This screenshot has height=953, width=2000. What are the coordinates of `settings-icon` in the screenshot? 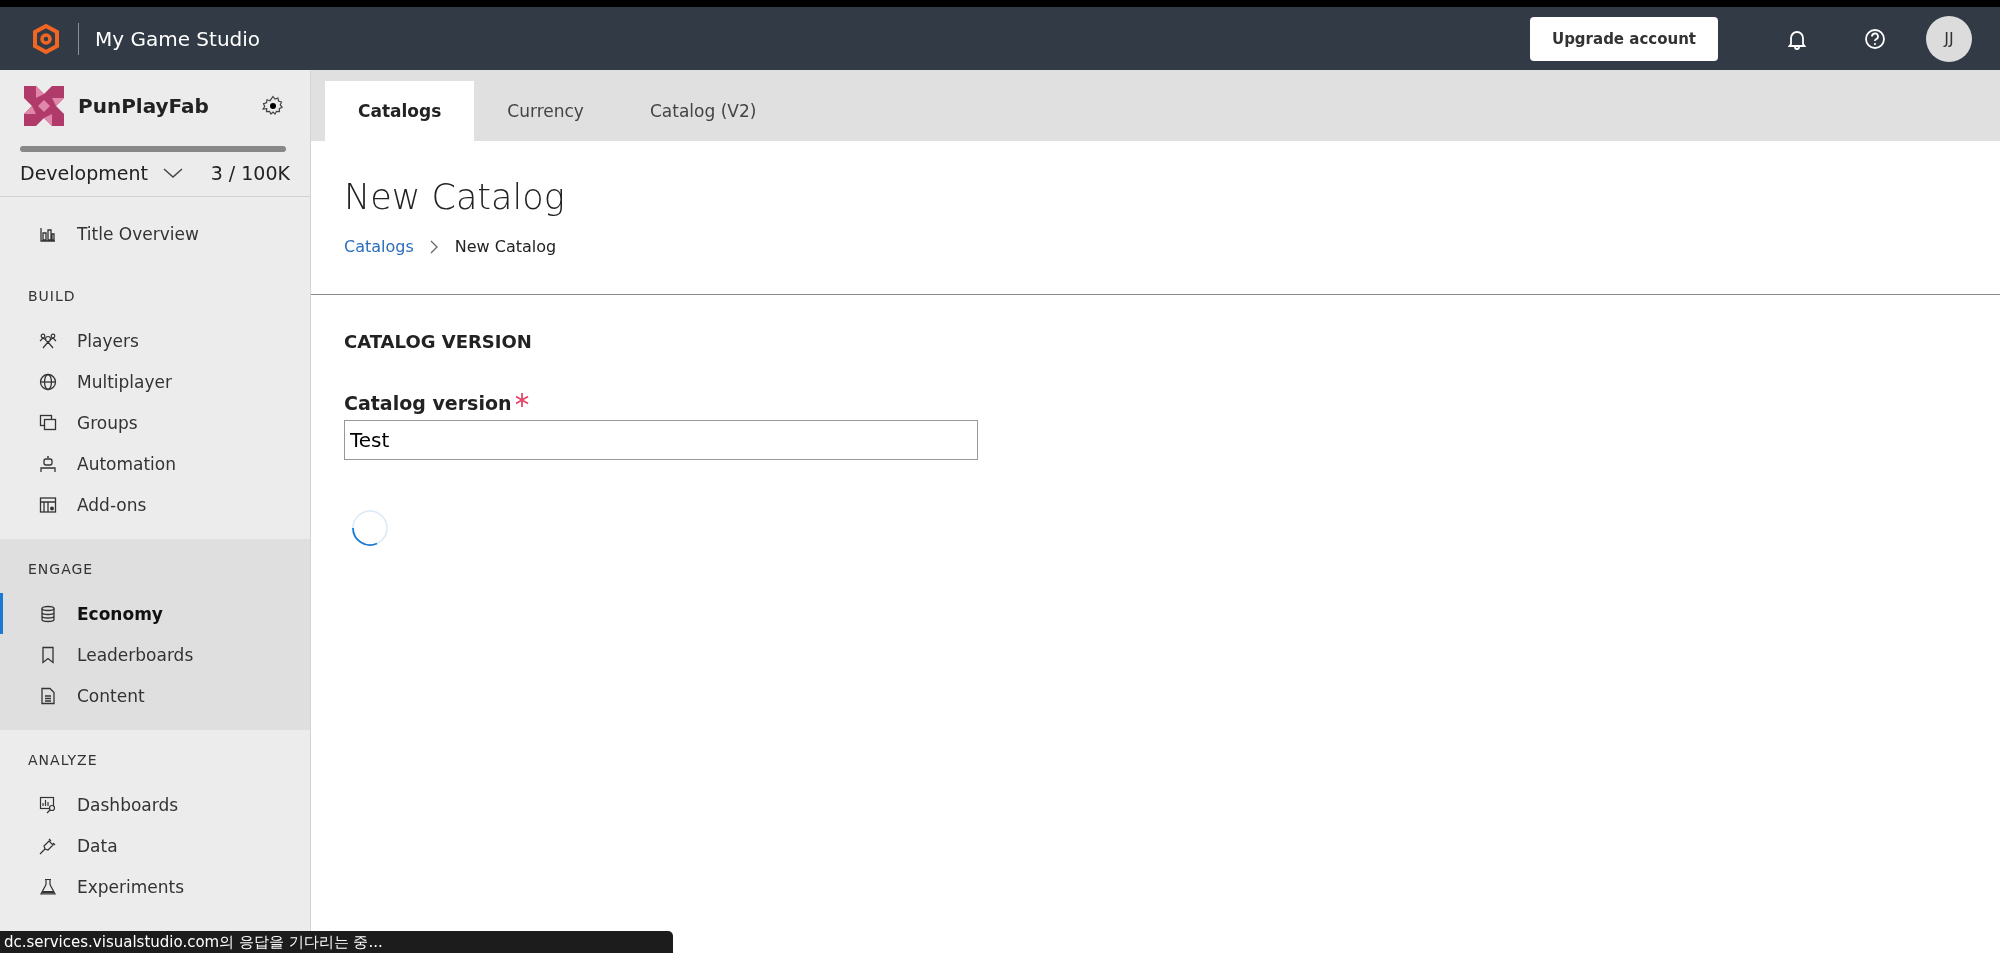 It's located at (273, 106).